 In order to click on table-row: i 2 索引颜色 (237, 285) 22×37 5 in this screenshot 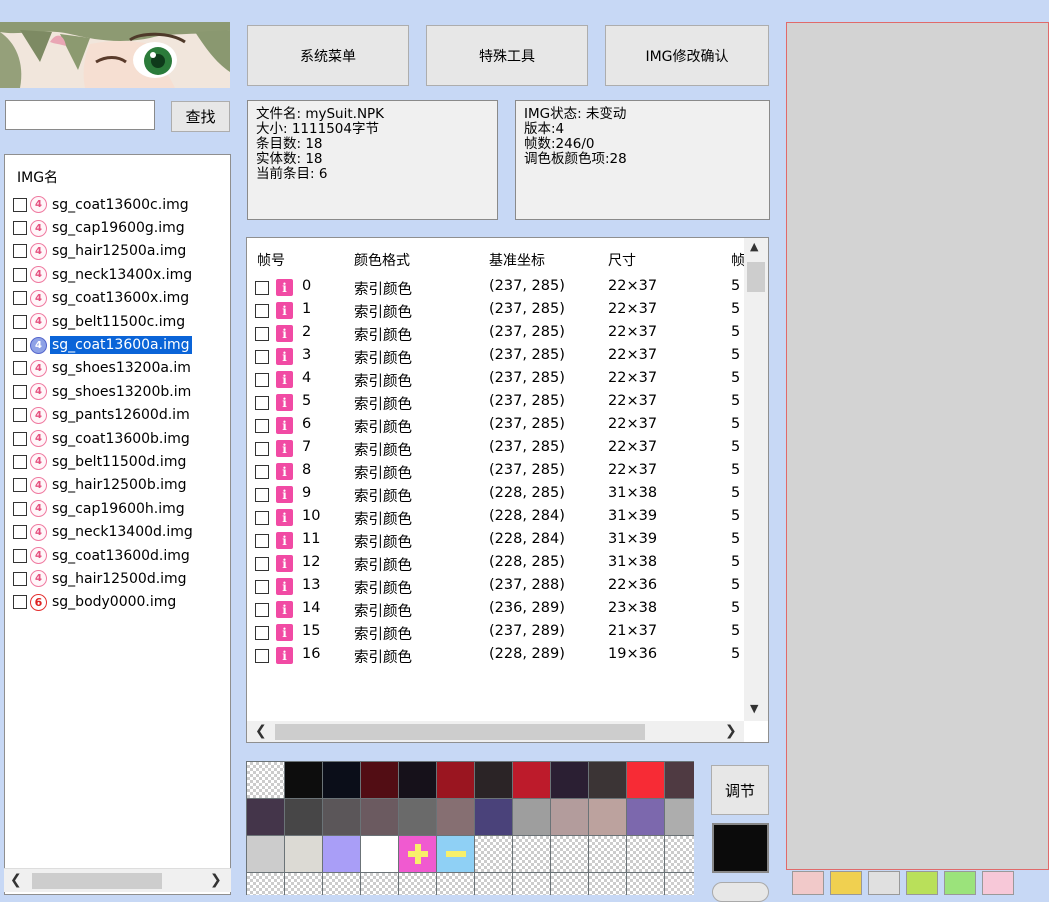, I will do `click(499, 333)`.